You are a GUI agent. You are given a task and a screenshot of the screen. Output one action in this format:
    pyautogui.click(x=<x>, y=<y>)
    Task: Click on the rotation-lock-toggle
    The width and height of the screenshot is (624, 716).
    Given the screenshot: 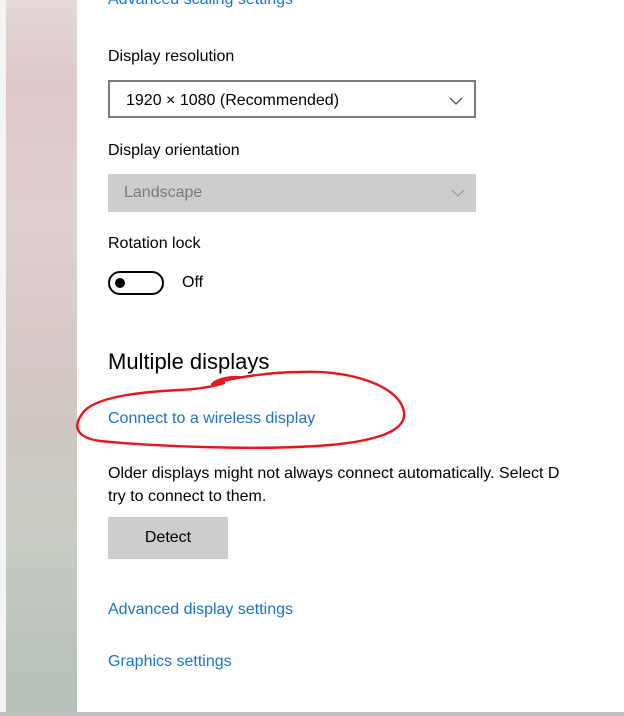 What is the action you would take?
    pyautogui.click(x=136, y=283)
    